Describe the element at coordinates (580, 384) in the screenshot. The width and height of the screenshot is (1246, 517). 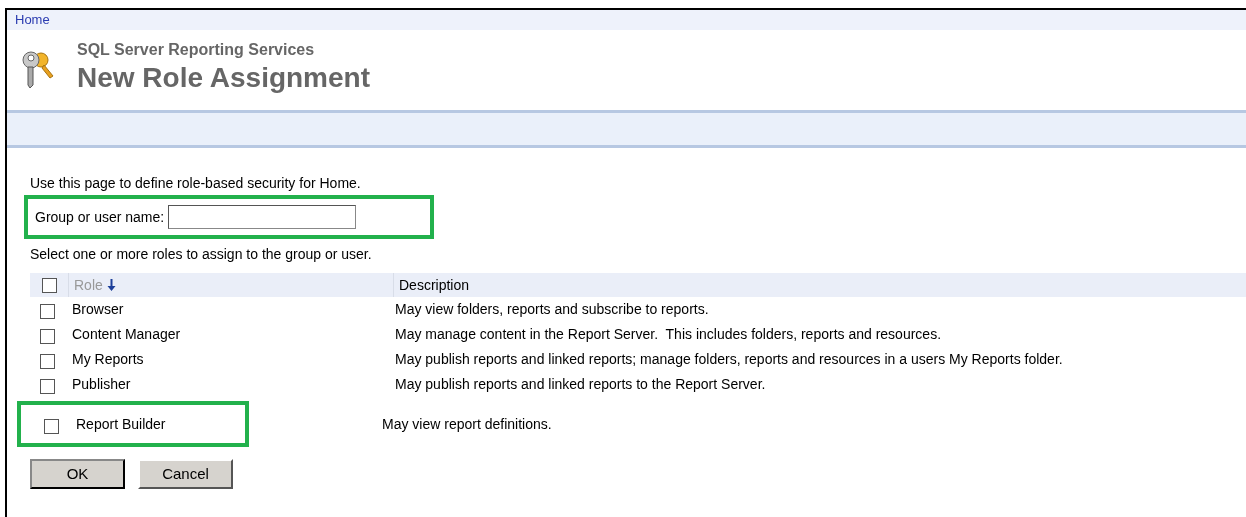
I see `role-description: May publish reports and linked reports to the Report Server.` at that location.